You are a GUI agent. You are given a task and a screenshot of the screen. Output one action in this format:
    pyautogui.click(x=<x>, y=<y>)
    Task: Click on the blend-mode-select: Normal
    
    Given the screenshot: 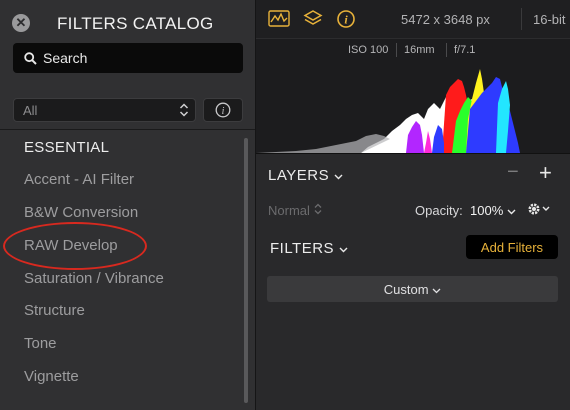 What is the action you would take?
    pyautogui.click(x=295, y=210)
    